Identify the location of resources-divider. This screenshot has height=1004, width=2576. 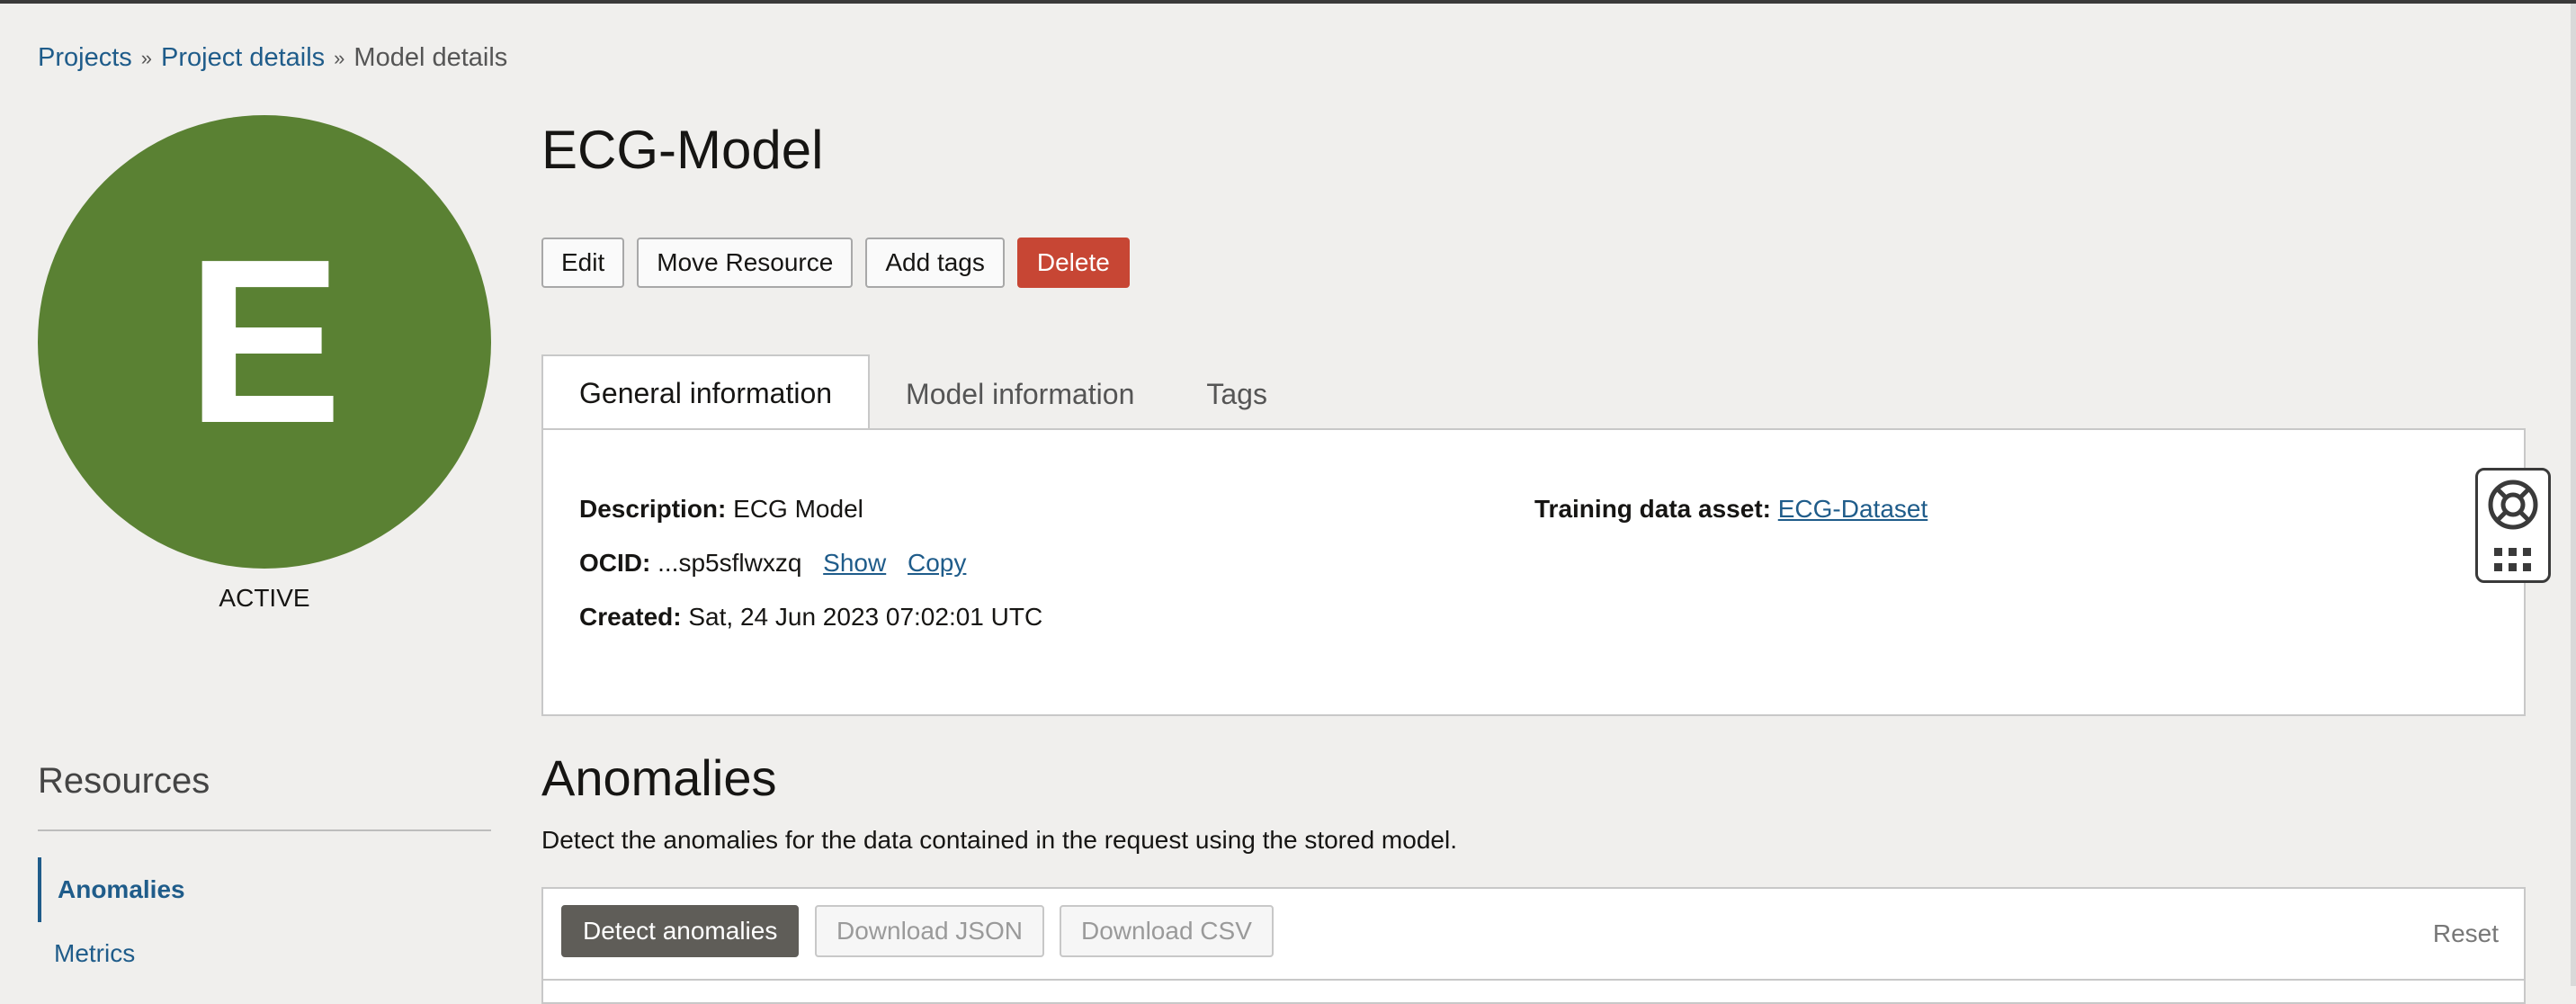
(264, 830).